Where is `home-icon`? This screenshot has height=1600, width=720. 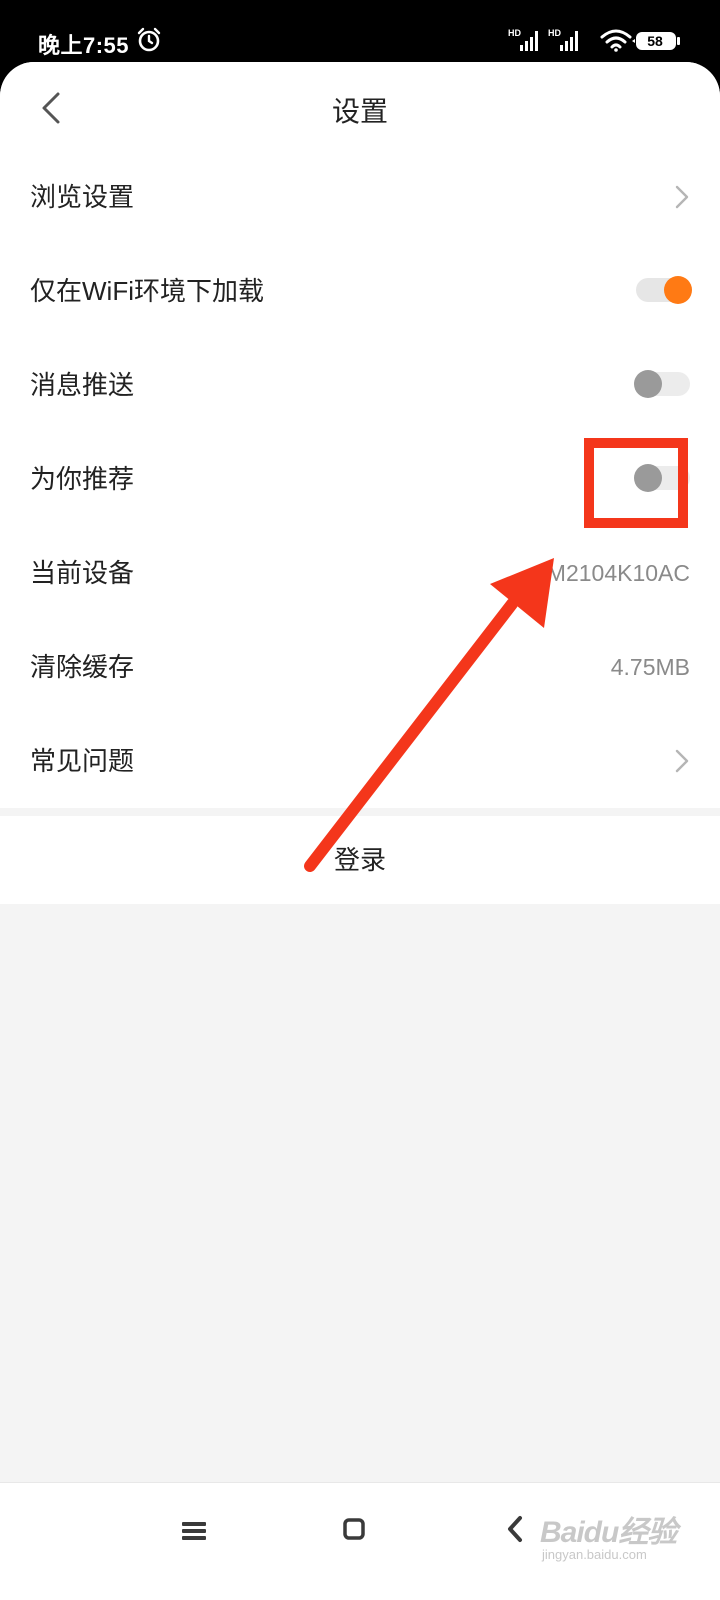
home-icon is located at coordinates (354, 1529).